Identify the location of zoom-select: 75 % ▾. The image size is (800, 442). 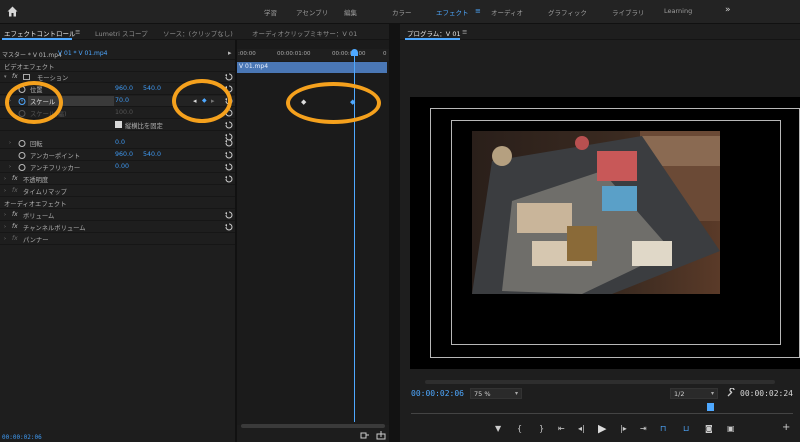
(496, 393).